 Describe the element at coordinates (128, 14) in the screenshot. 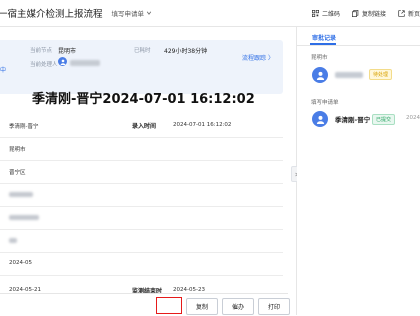

I see `form-switch-label: 填写申请单` at that location.